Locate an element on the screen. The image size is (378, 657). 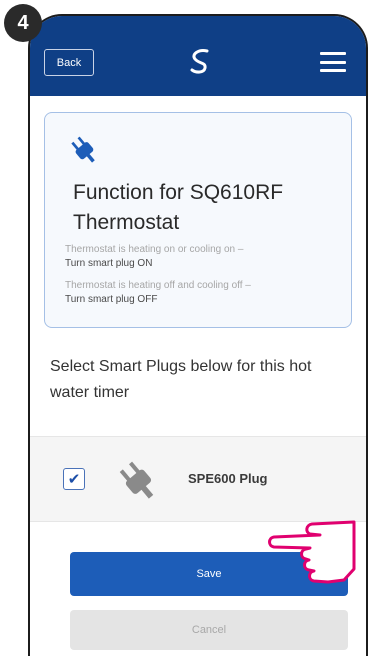
list-item: ✔ SPE600 Plug is located at coordinates (198, 479).